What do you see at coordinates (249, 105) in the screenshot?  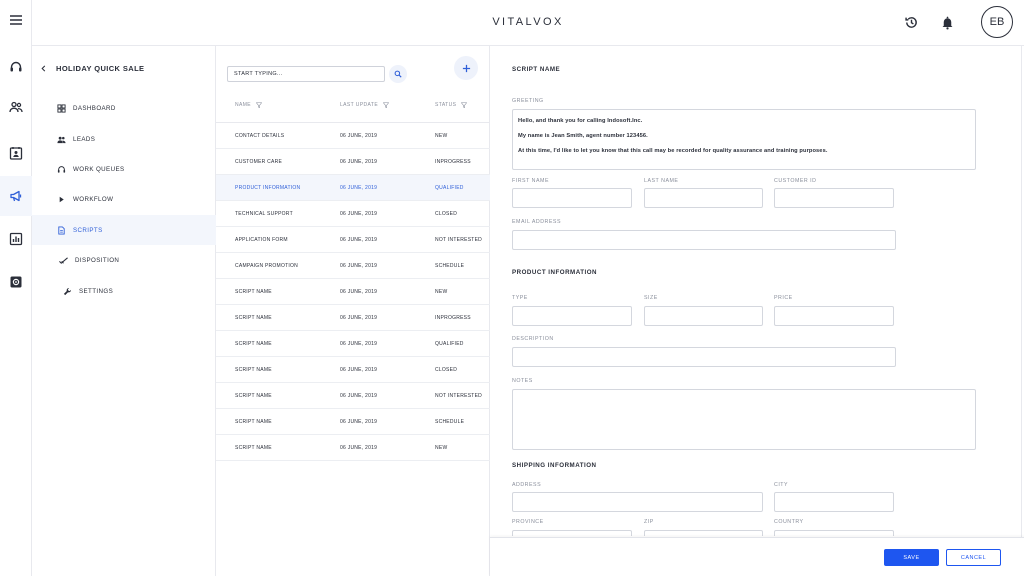 I see `column-header-name: NAME` at bounding box center [249, 105].